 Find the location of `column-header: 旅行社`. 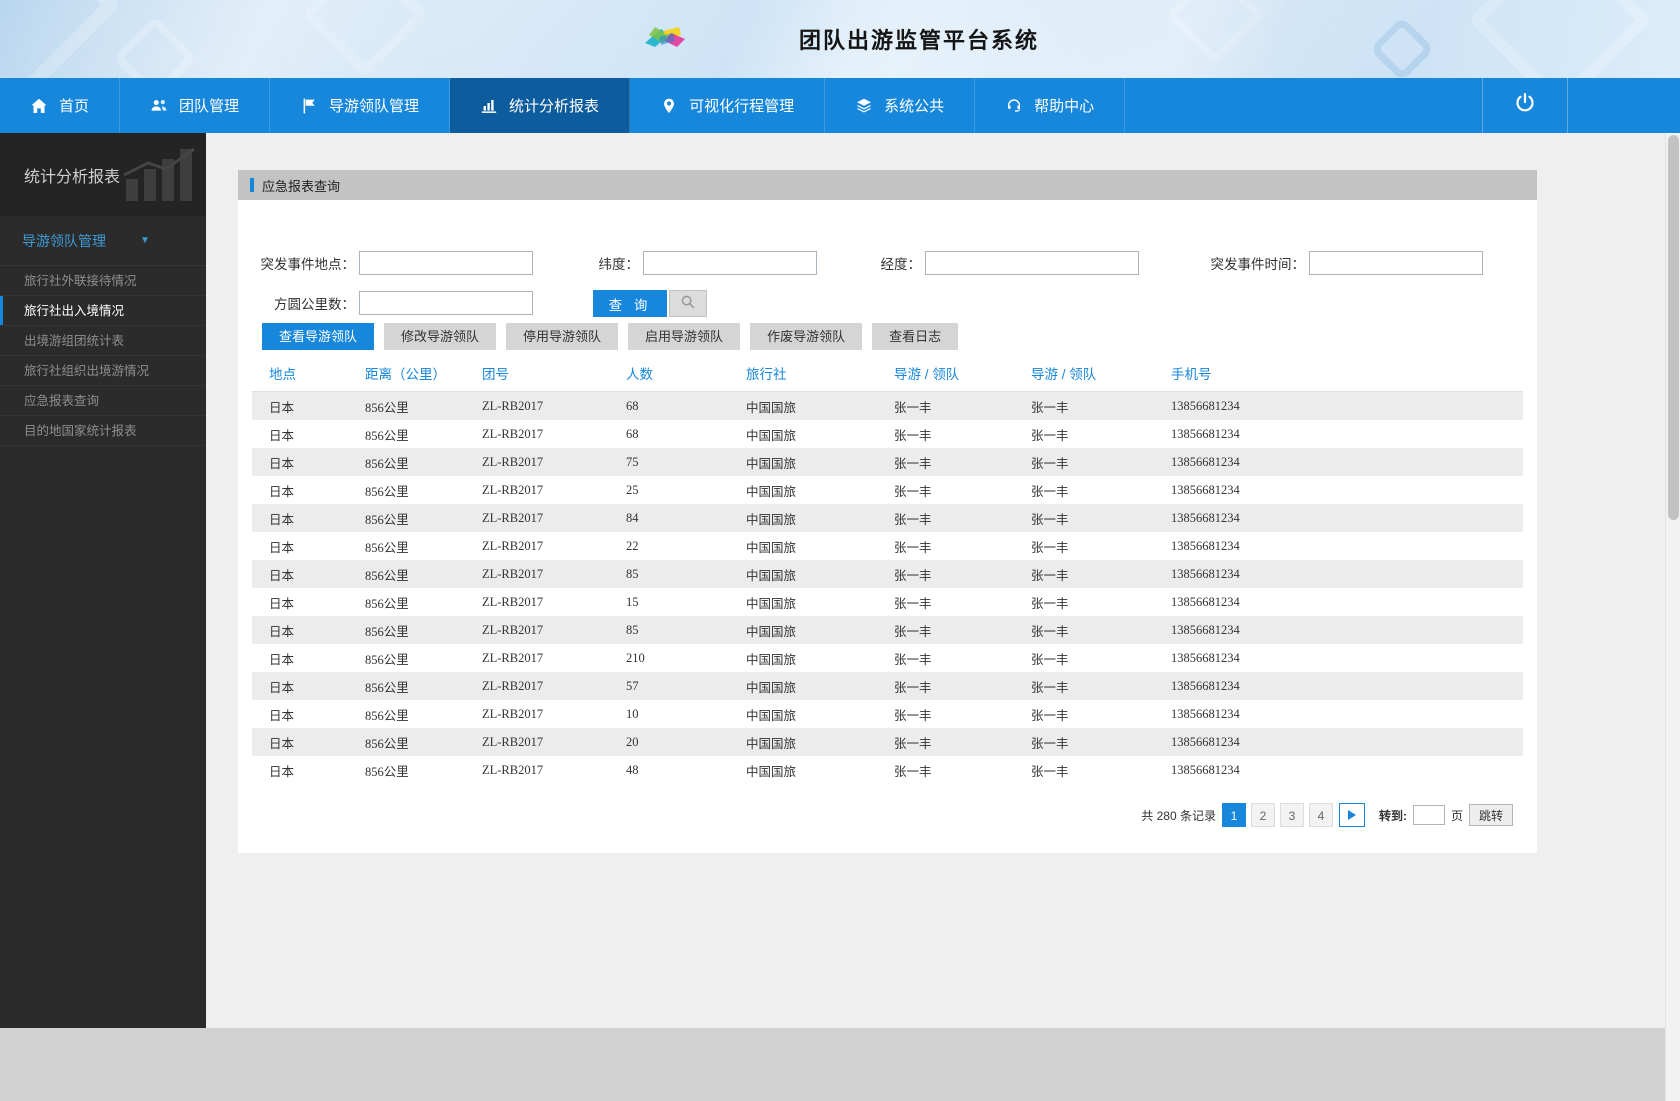

column-header: 旅行社 is located at coordinates (766, 374).